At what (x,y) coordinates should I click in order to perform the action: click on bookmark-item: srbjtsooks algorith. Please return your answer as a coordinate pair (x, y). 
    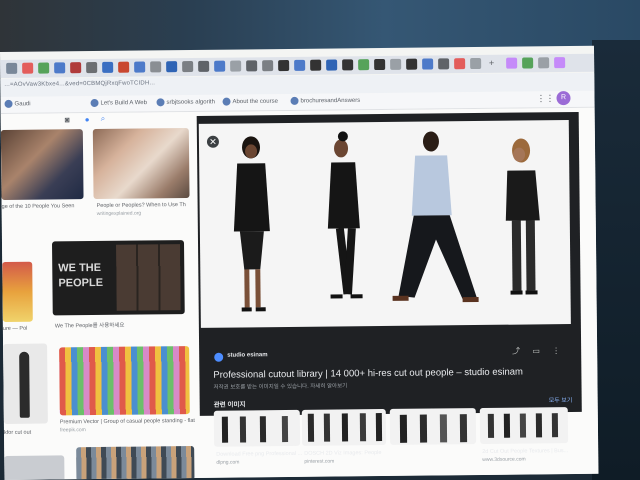
    Looking at the image, I should click on (185, 102).